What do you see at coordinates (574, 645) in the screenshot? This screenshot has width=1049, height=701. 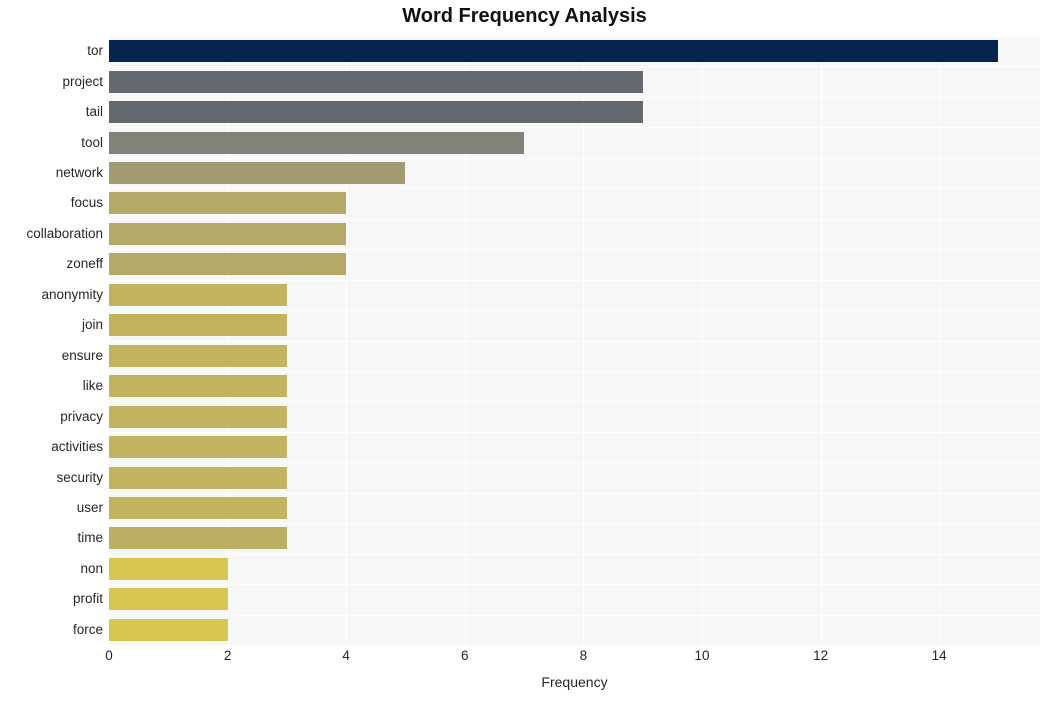 I see `gridline-horizontal` at bounding box center [574, 645].